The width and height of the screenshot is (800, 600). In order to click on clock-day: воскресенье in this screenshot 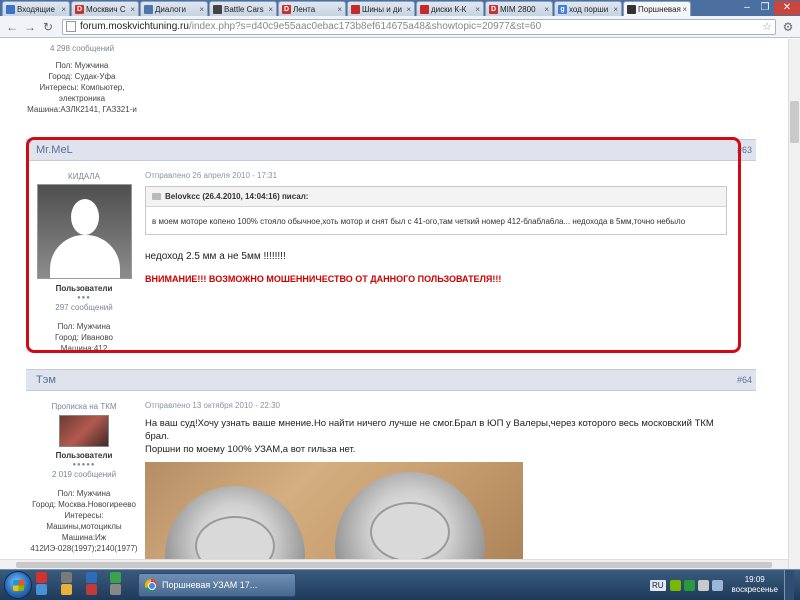, I will do `click(755, 589)`.